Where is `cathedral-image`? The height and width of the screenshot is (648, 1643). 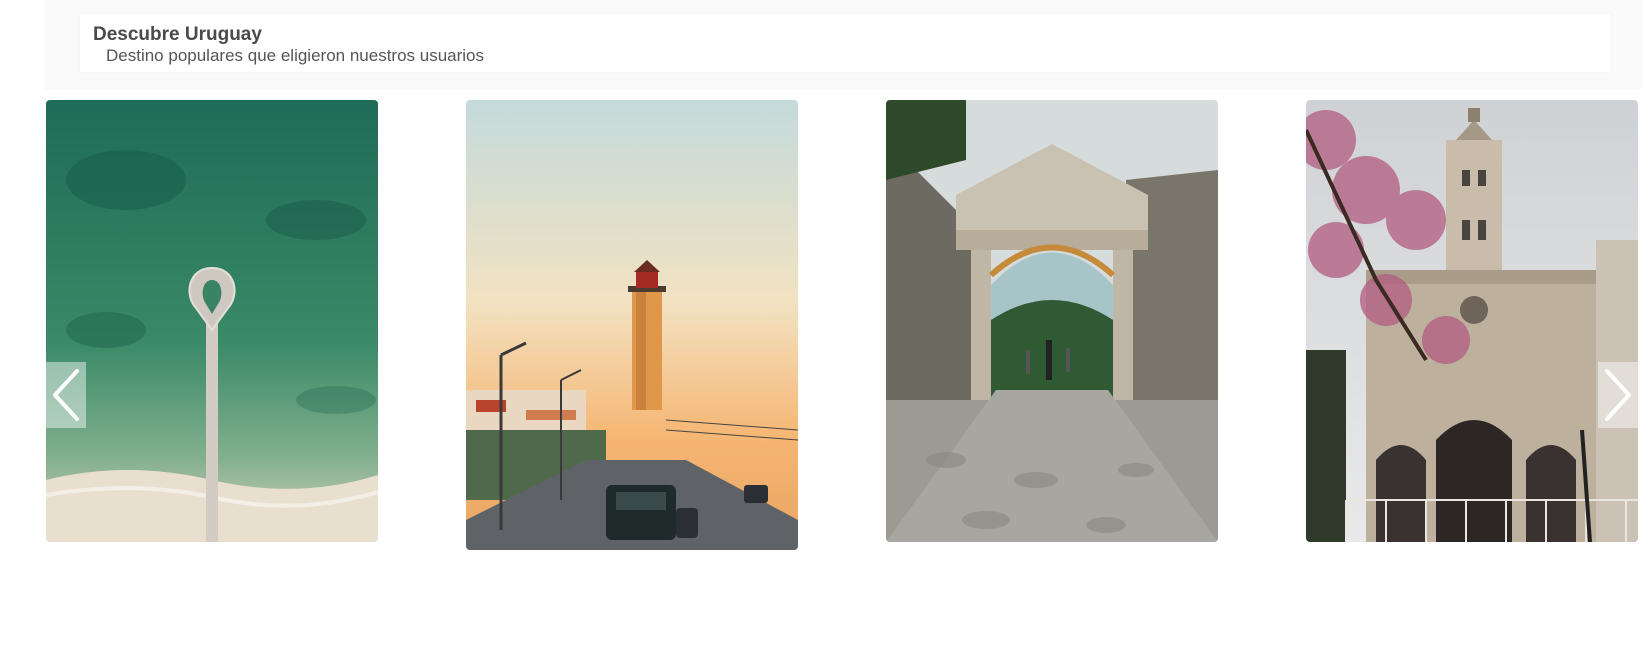 cathedral-image is located at coordinates (1472, 321).